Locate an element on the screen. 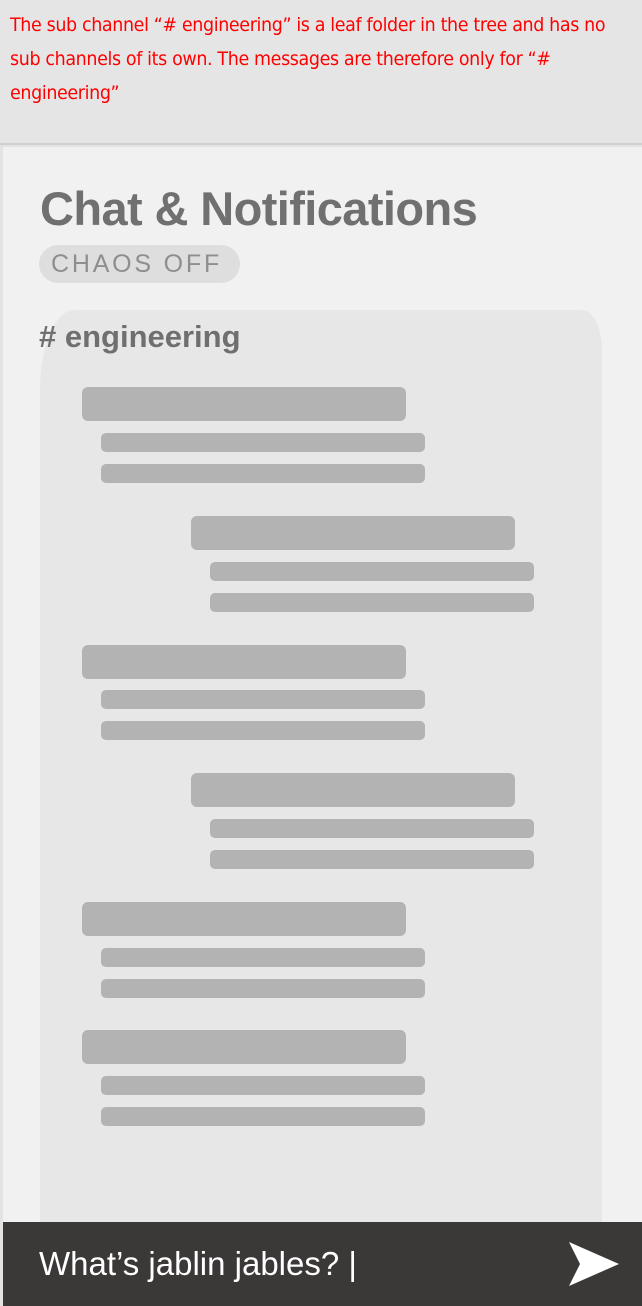 The width and height of the screenshot is (642, 1306). send-arrow-icon is located at coordinates (594, 1264).